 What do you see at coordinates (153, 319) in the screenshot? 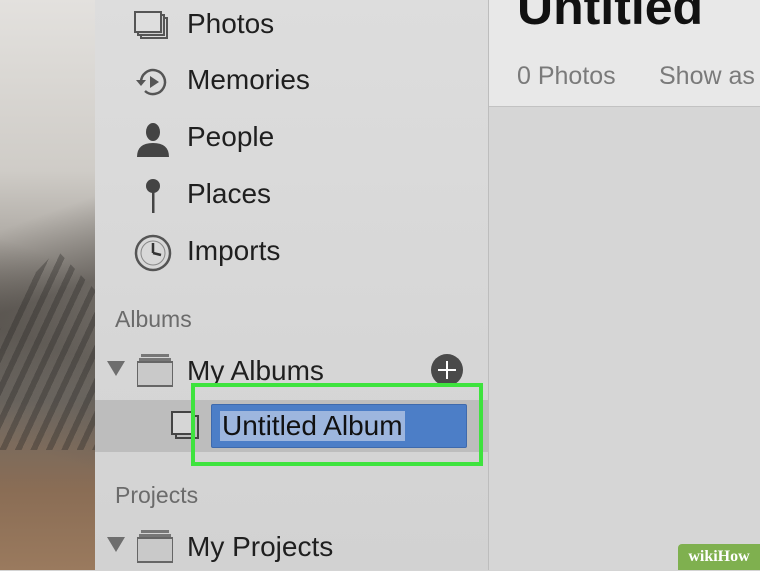
I see `albums-section-header: Albums` at bounding box center [153, 319].